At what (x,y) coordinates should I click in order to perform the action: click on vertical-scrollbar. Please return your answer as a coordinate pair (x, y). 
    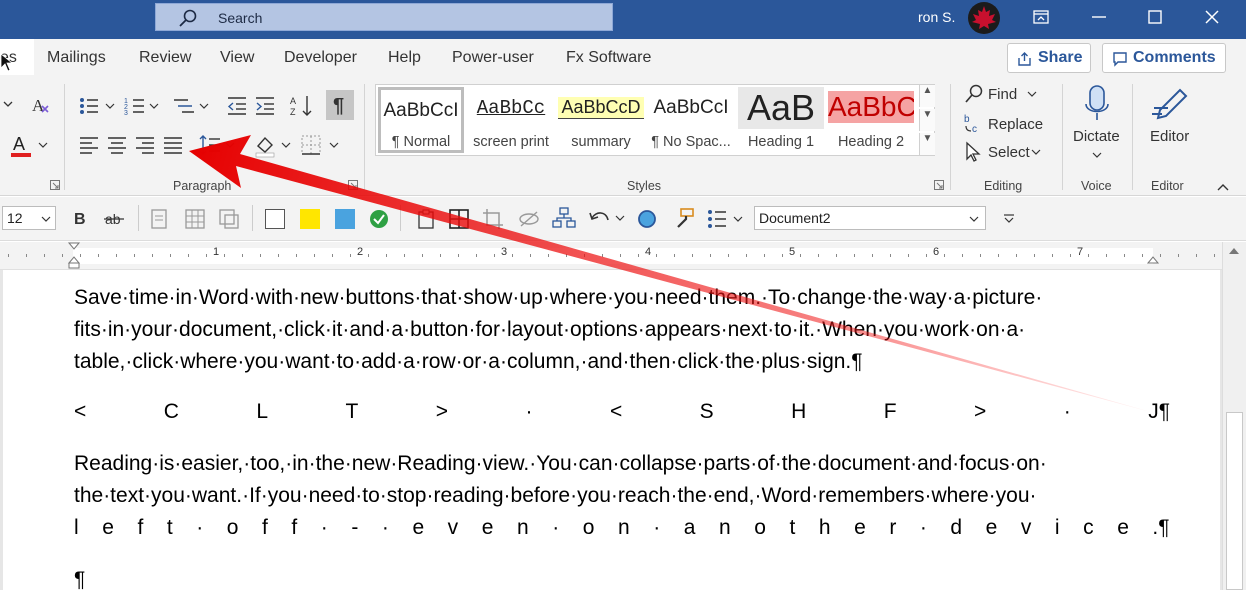
    Looking at the image, I should click on (1234, 416).